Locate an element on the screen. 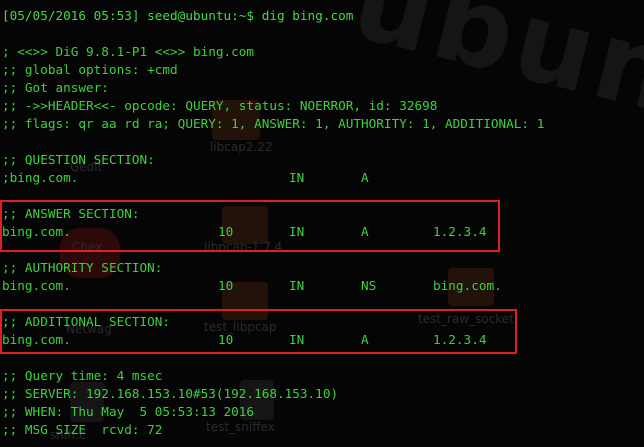 This screenshot has height=447, width=644. answer-section-highlight is located at coordinates (250, 226).